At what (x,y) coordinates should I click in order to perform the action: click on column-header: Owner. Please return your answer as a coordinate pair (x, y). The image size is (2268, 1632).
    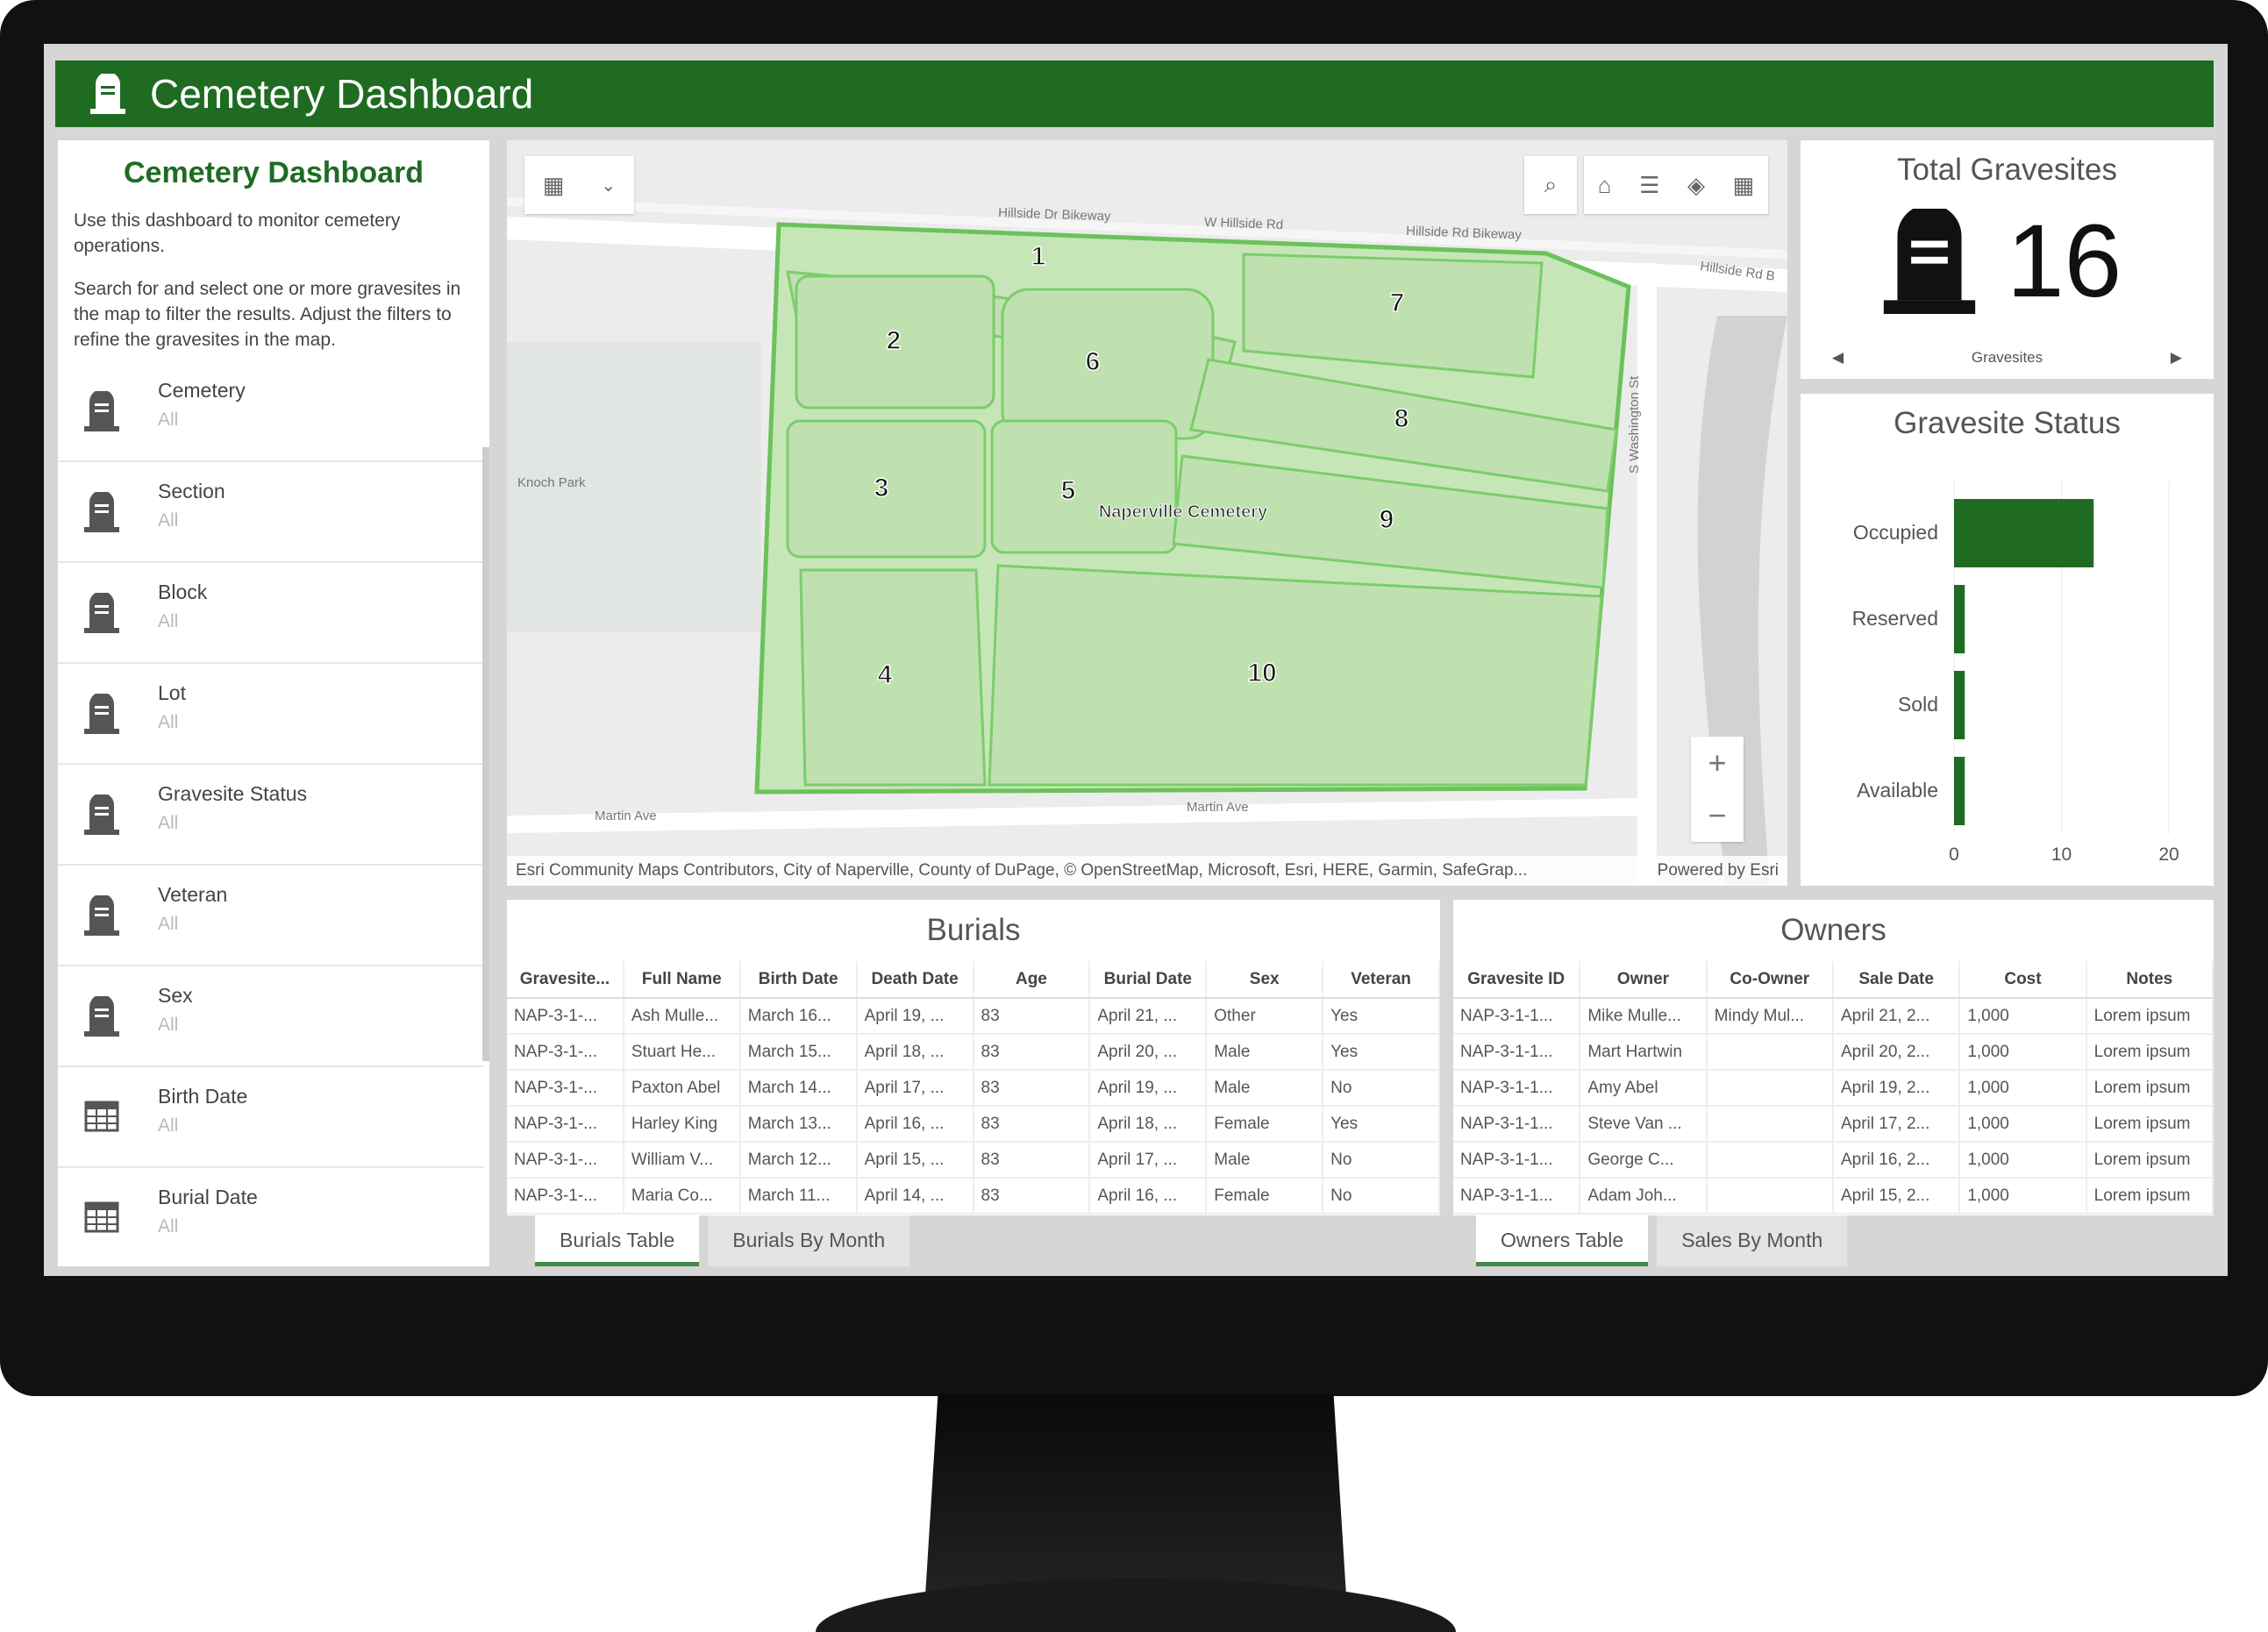
    Looking at the image, I should click on (1644, 980).